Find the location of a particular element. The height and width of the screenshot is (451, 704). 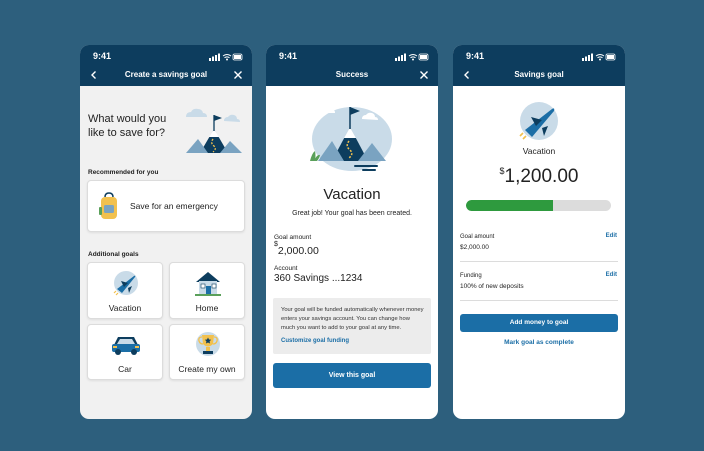

goal-label-car: Car is located at coordinates (125, 369).